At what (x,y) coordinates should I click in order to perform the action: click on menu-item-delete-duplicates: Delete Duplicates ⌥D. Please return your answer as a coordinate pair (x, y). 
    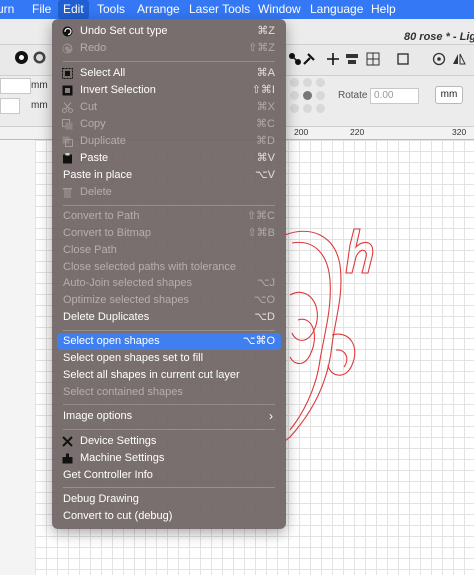
    Looking at the image, I should click on (169, 317).